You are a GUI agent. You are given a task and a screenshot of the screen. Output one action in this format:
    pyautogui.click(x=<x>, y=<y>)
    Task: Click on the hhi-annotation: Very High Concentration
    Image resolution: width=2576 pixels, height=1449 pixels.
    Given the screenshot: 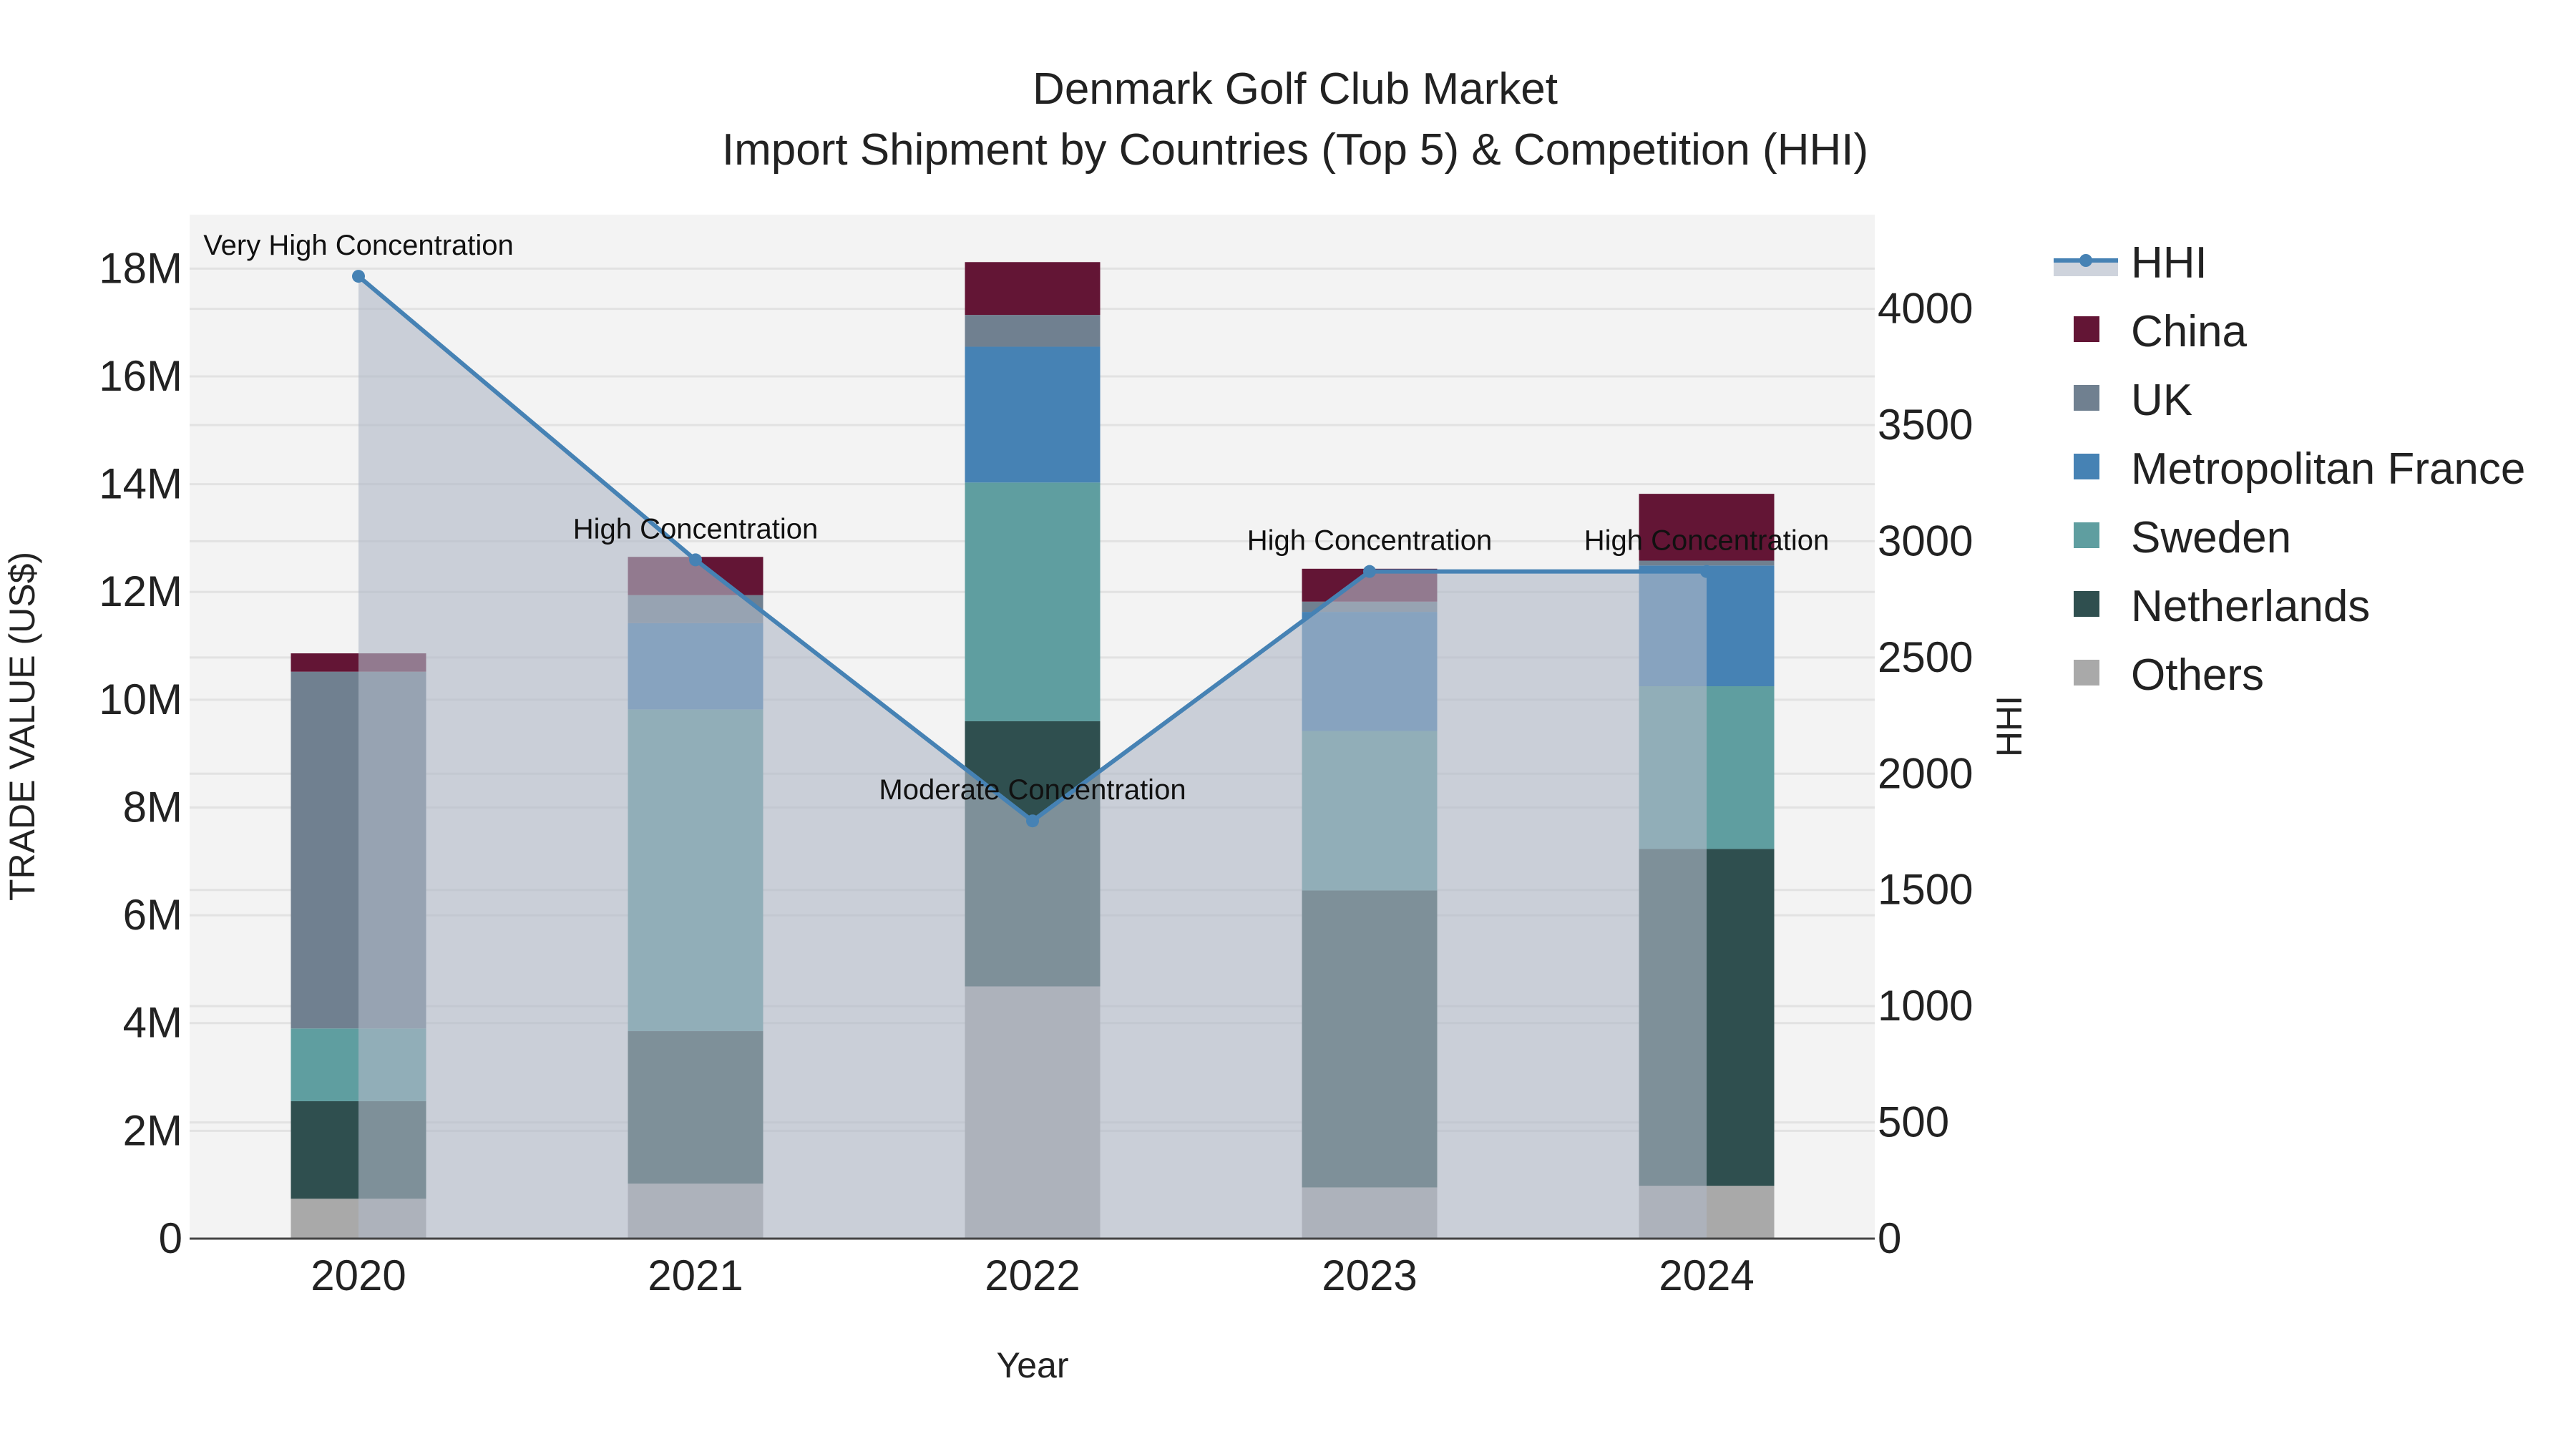 What is the action you would take?
    pyautogui.click(x=358, y=245)
    